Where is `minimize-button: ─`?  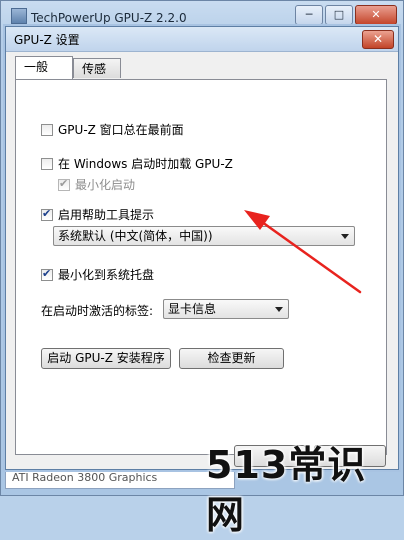
minimize-button: ─ is located at coordinates (309, 15).